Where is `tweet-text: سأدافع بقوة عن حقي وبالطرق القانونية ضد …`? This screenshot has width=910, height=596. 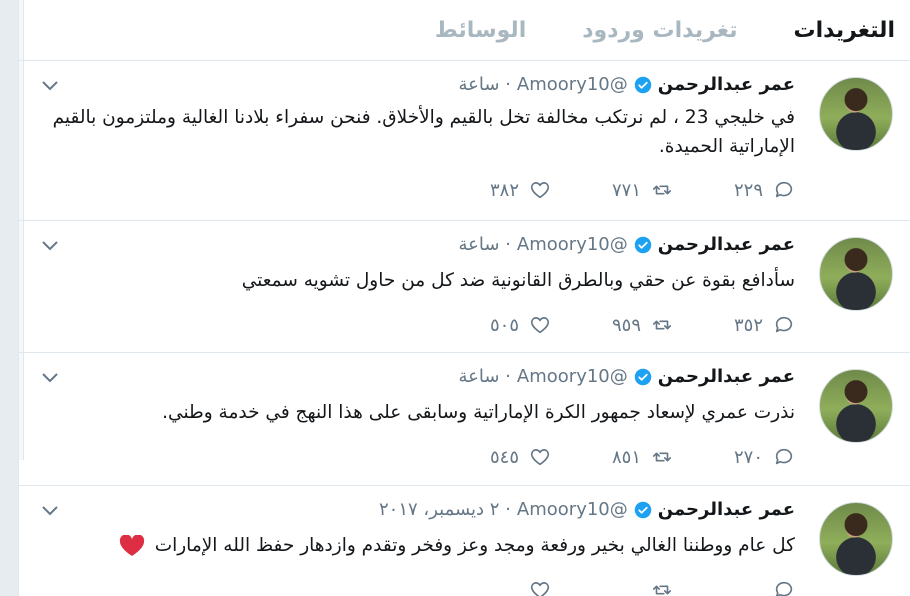 tweet-text: سأدافع بقوة عن حقي وبالطرق القانونية ضد … is located at coordinates (518, 280).